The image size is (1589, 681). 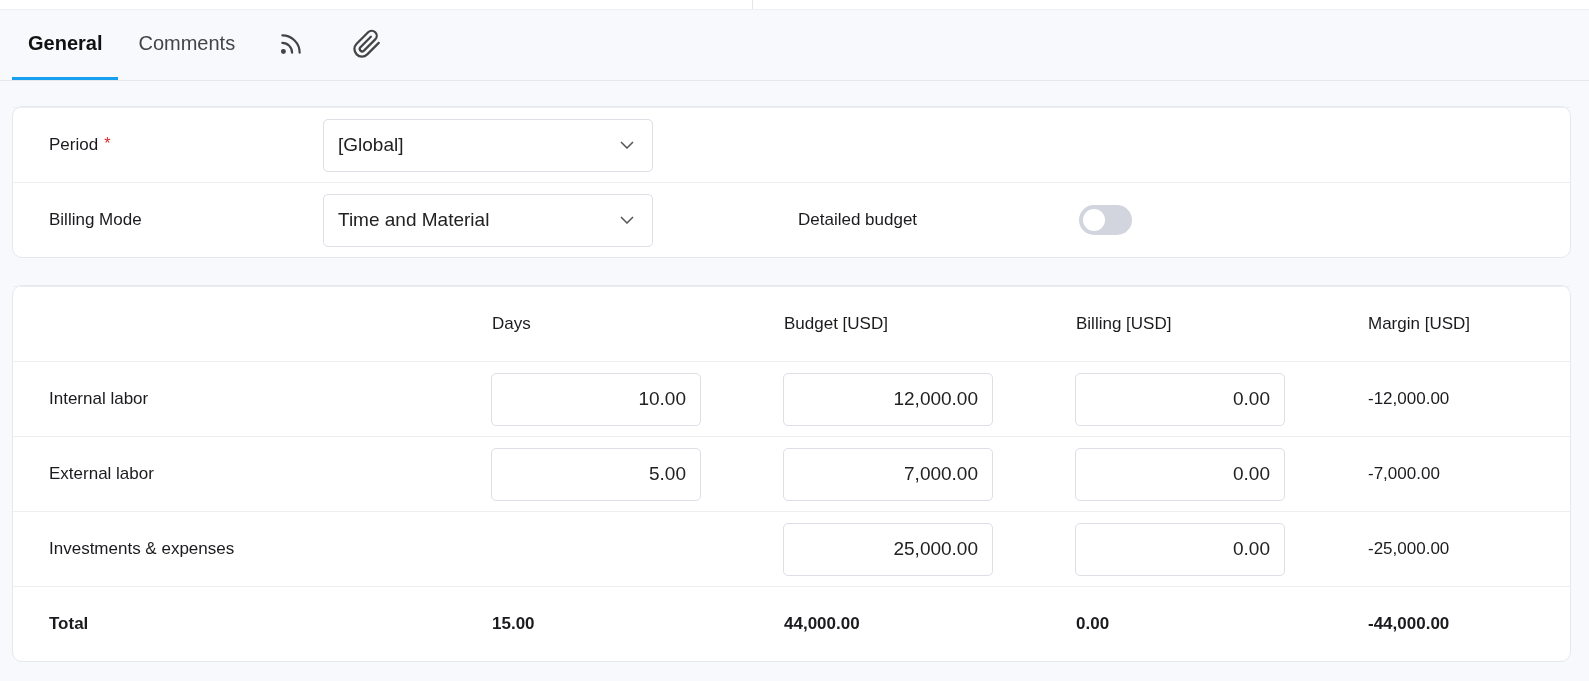 What do you see at coordinates (74, 145) in the screenshot?
I see `field-label: Period` at bounding box center [74, 145].